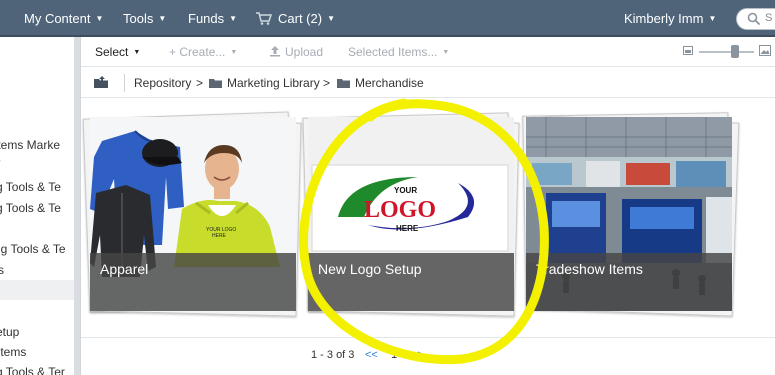 Image resolution: width=775 pixels, height=375 pixels. I want to click on plus-icon: +, so click(174, 52).